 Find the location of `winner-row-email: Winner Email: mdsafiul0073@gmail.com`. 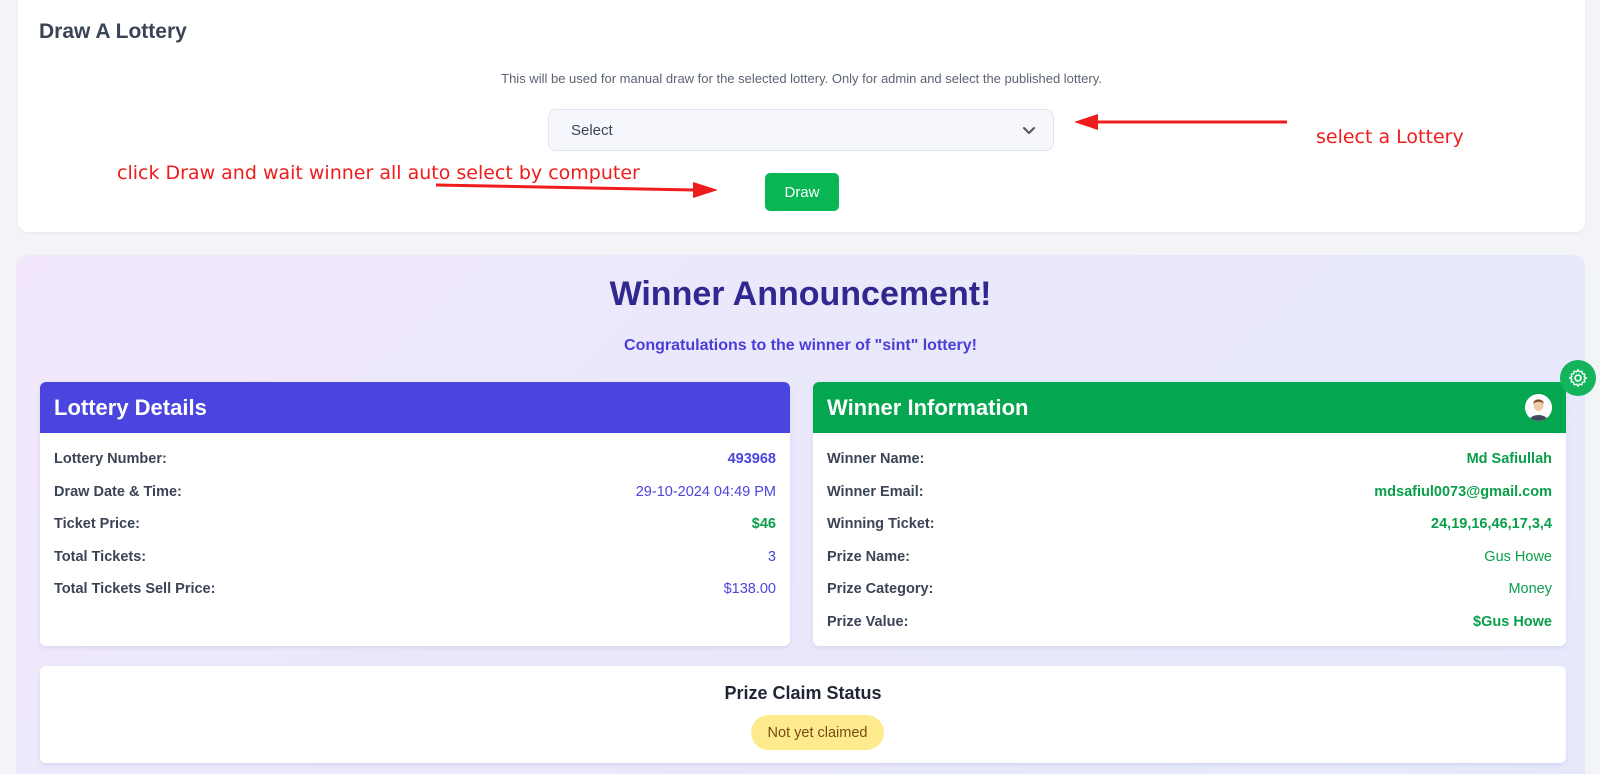

winner-row-email: Winner Email: mdsafiul0073@gmail.com is located at coordinates (1189, 492).